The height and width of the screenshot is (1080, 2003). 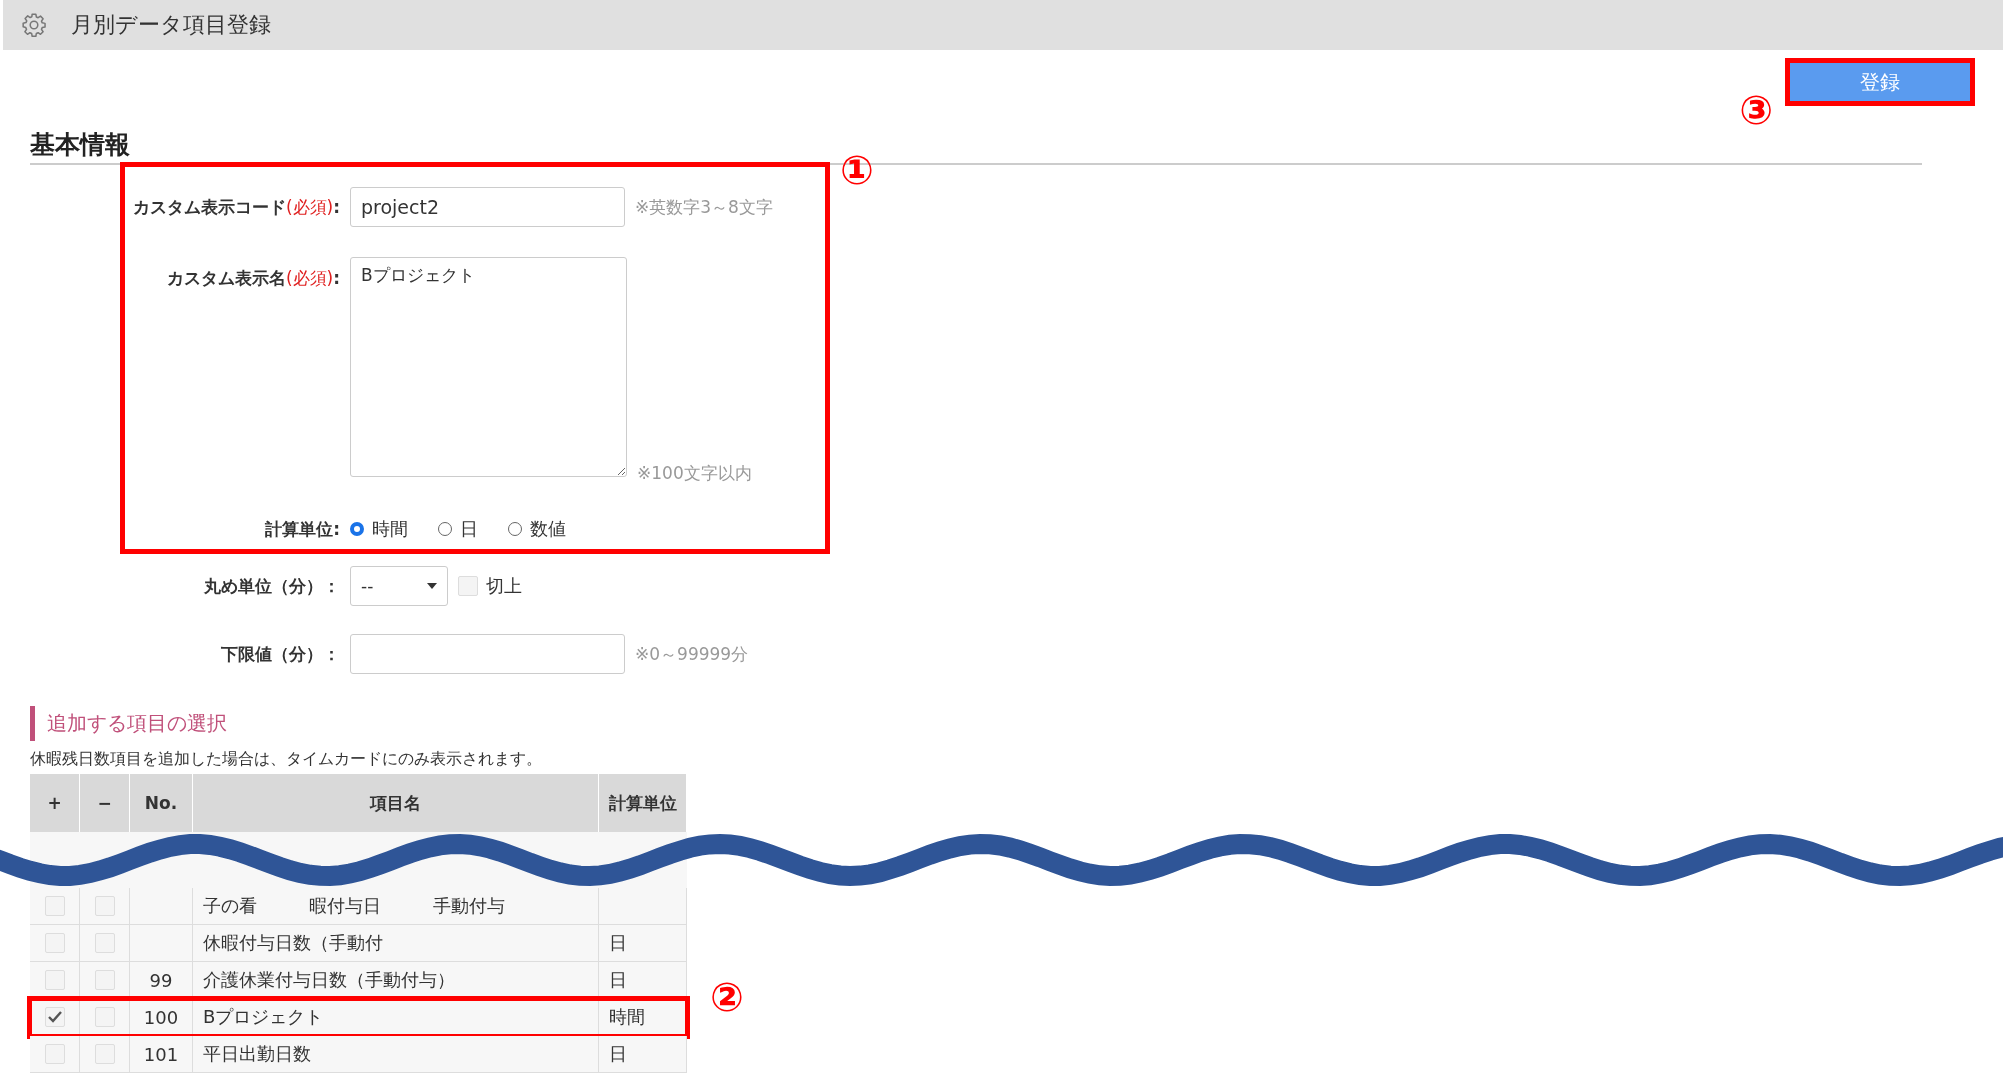 I want to click on radio-option: 時間, so click(x=379, y=529).